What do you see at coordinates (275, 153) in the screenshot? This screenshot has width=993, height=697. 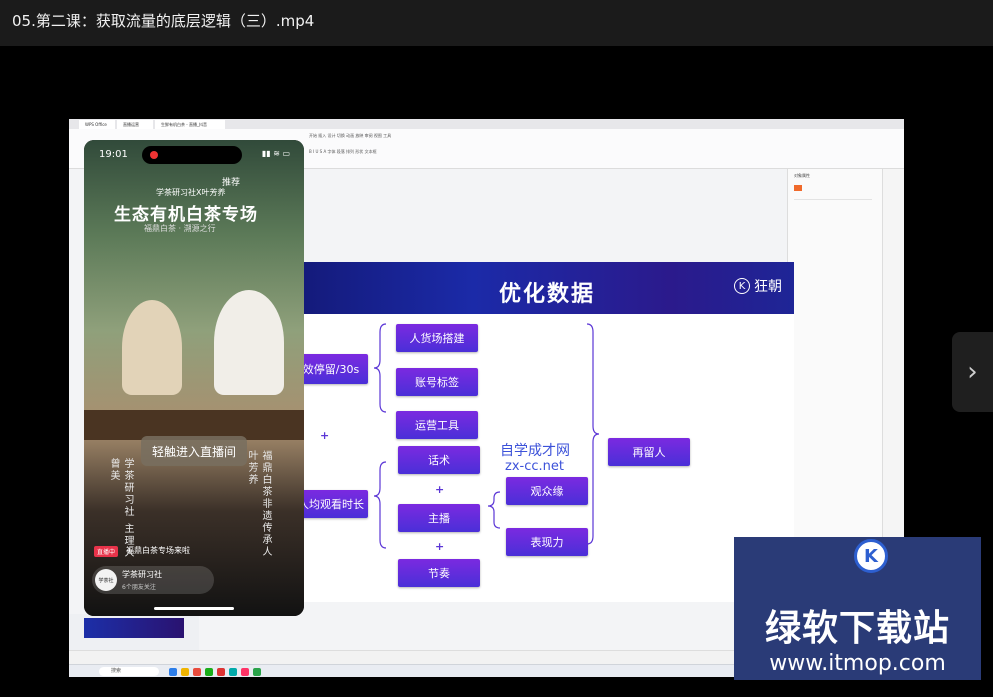 I see `phone-status-icons: ▮▮ ≋ ▭` at bounding box center [275, 153].